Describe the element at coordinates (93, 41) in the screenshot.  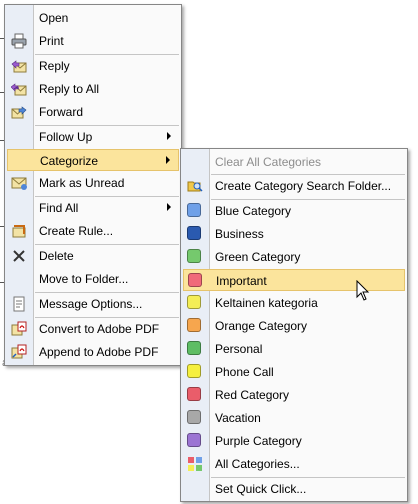
I see `menu-item-print: Print` at that location.